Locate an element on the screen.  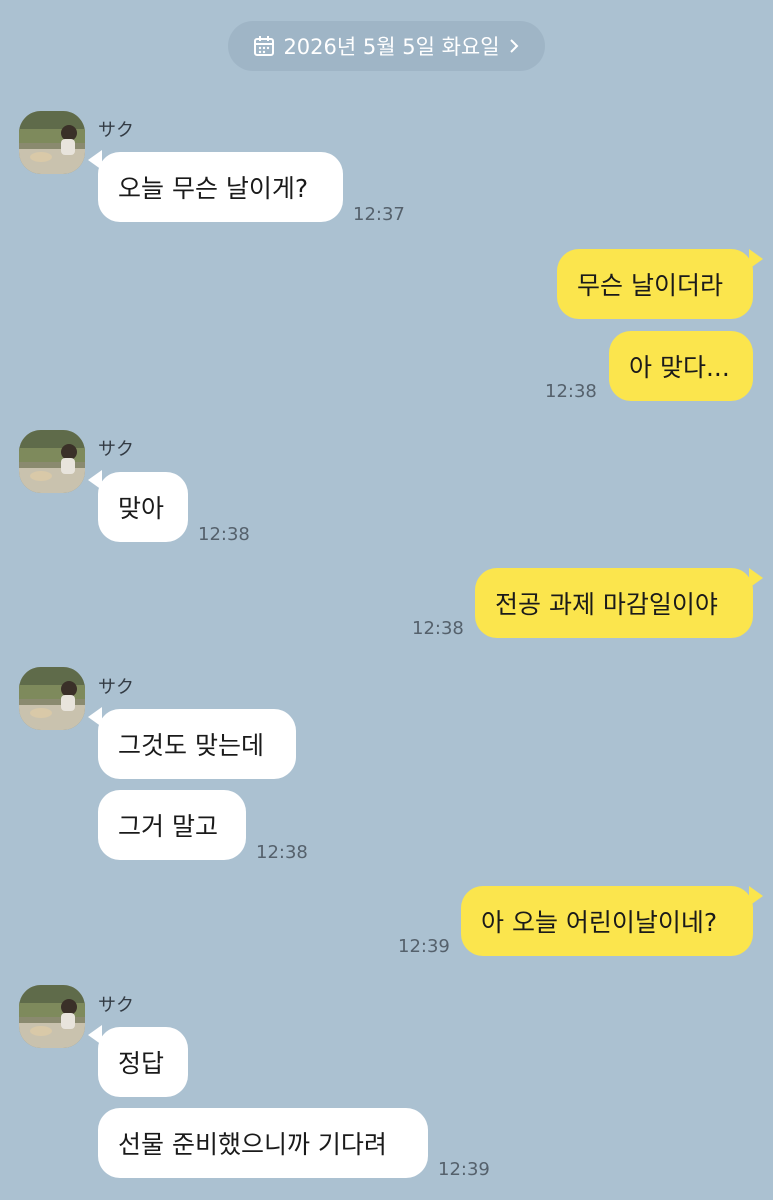
date-divider: 2026년 5월 5일 화요일 is located at coordinates (386, 46).